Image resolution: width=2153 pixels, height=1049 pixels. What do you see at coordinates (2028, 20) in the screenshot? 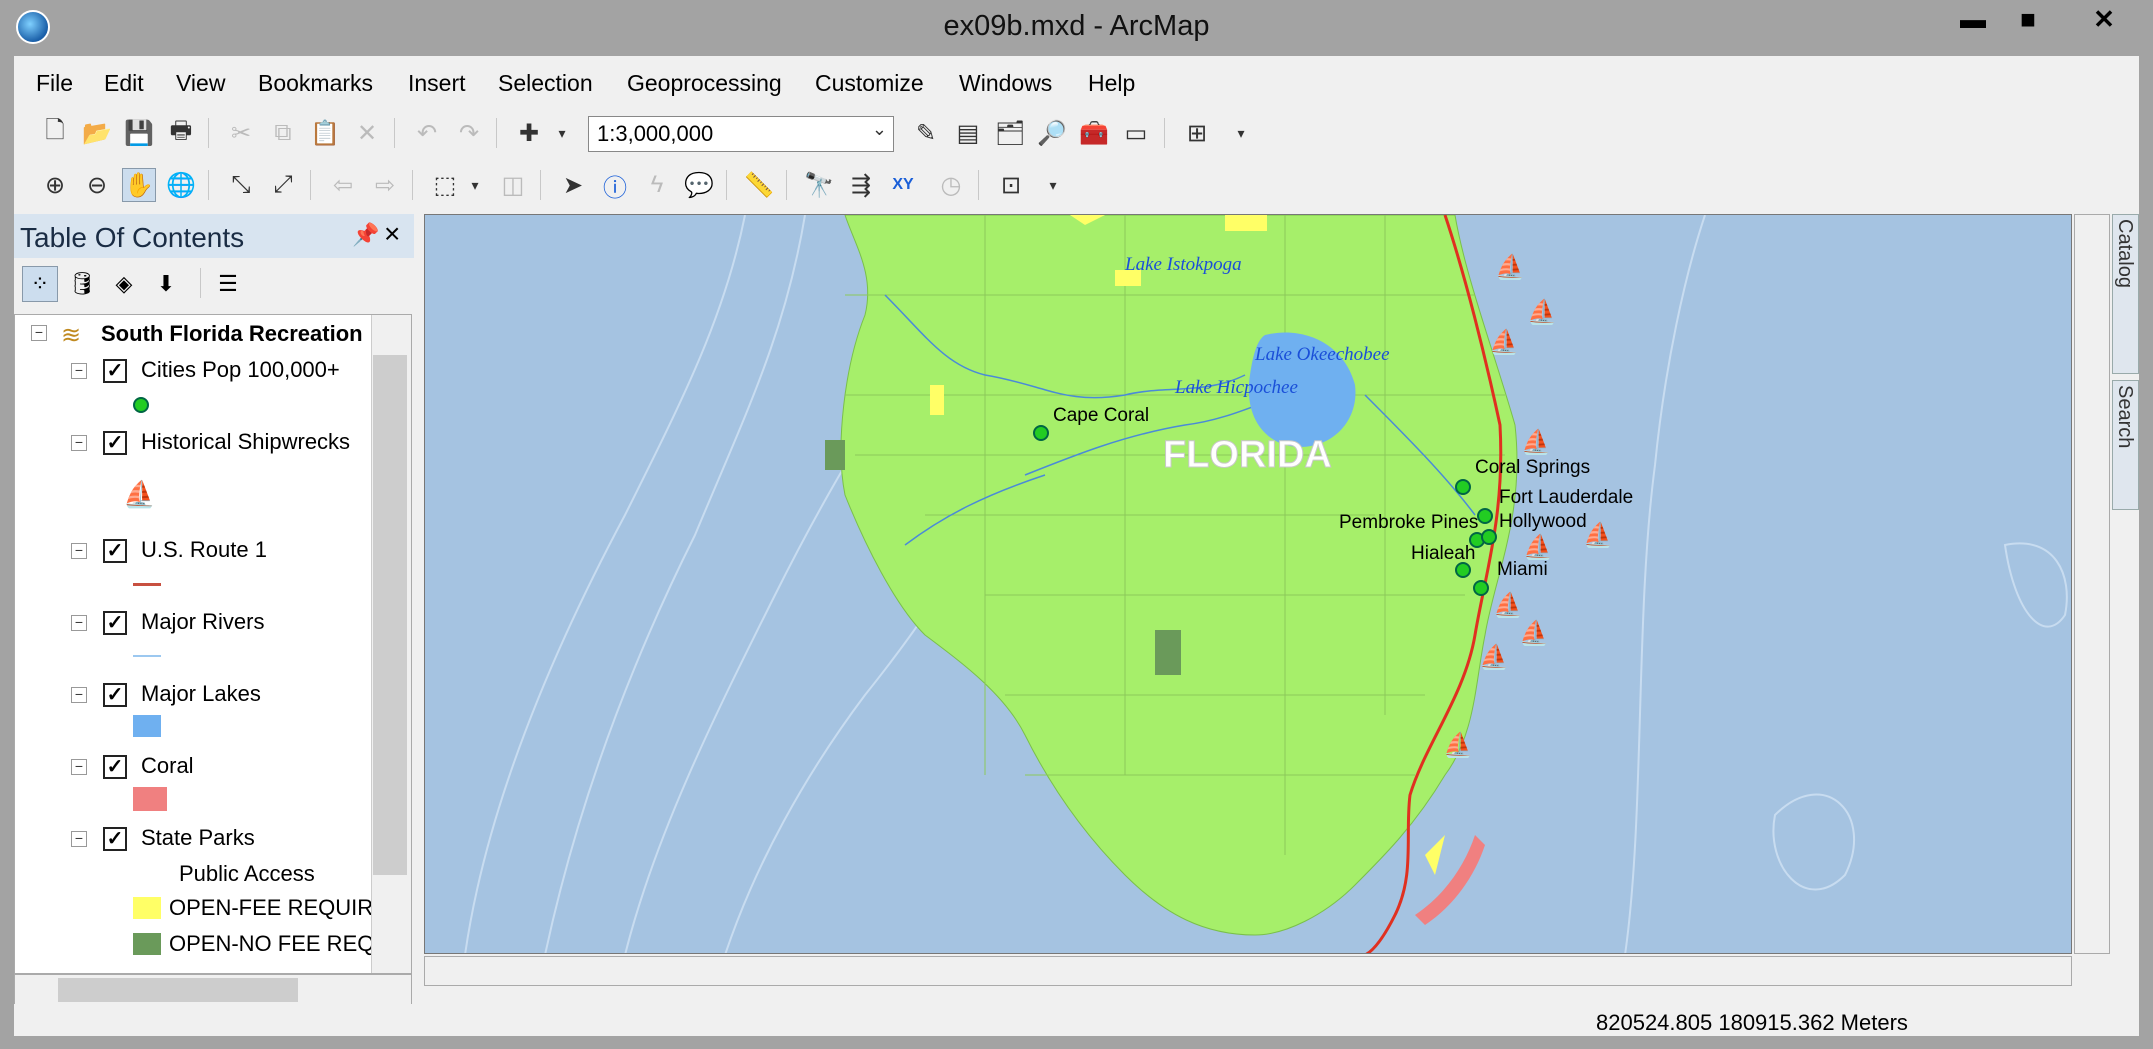
I see `maximize-button: ■` at bounding box center [2028, 20].